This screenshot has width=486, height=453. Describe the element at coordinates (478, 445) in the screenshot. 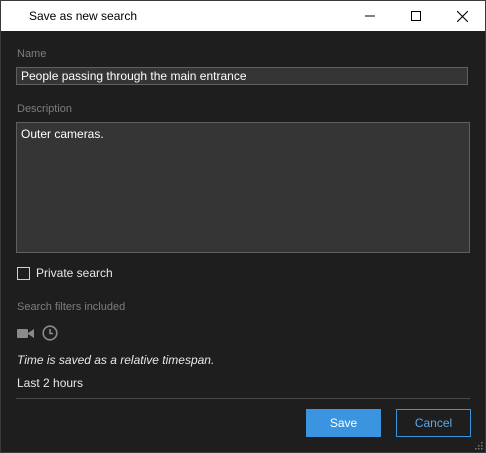

I see `resize-grip-icon` at that location.